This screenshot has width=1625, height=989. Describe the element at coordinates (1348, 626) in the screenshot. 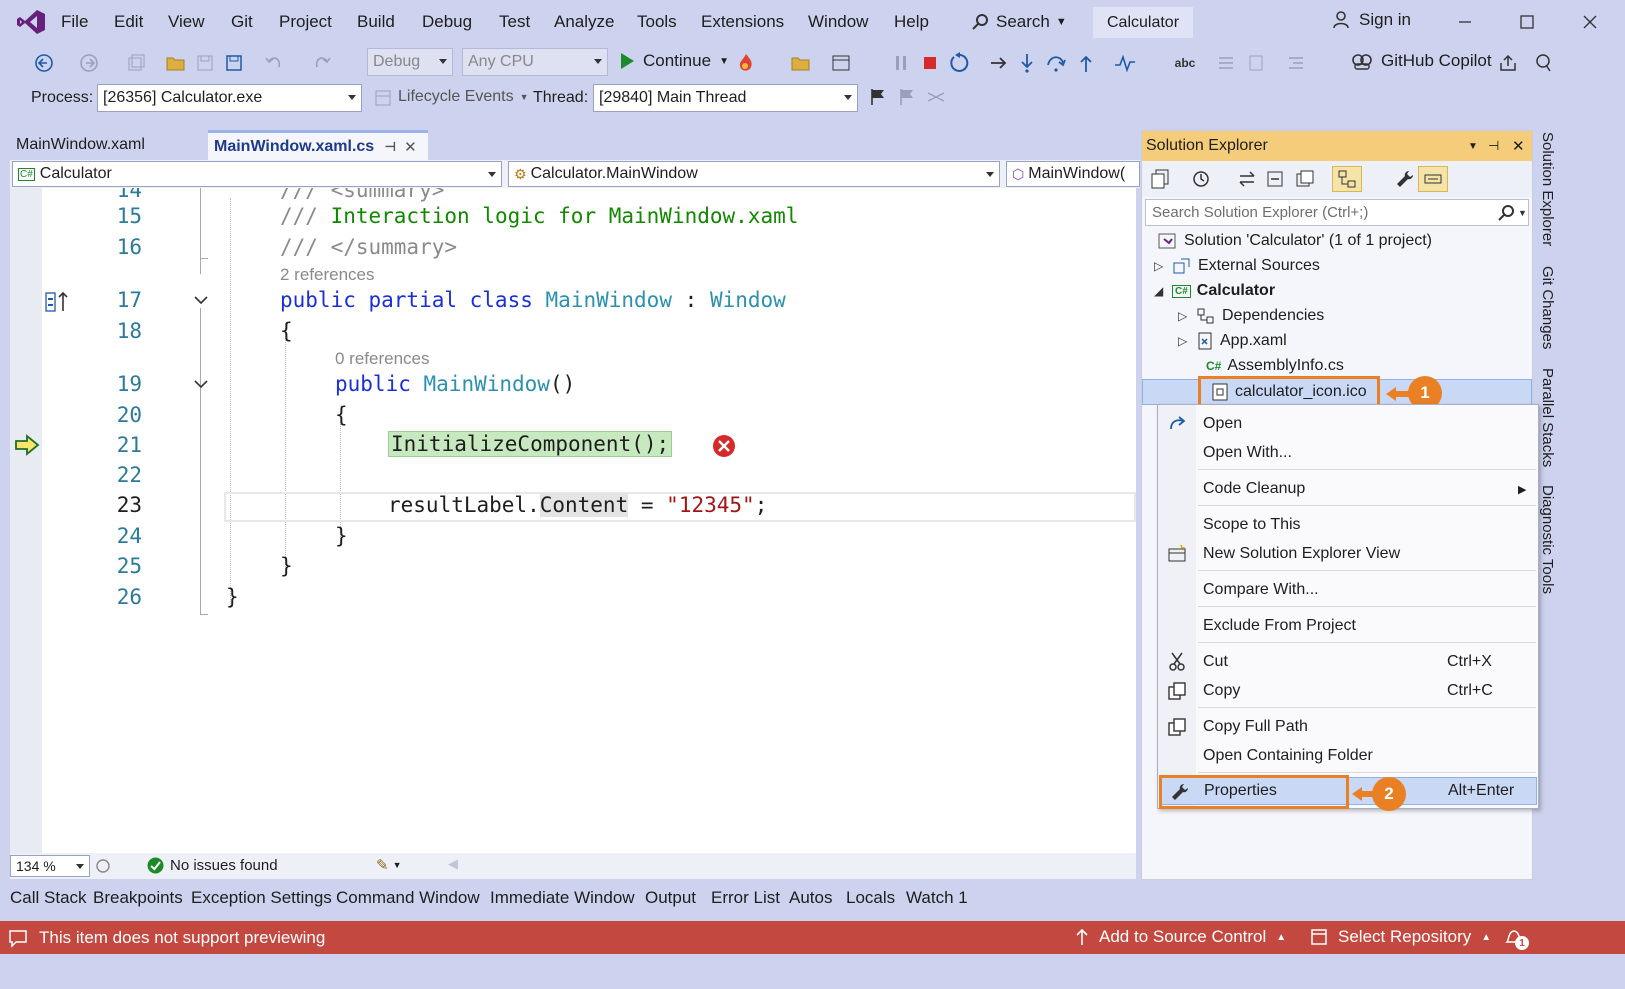

I see `menu-item-exclude-from-project: Exclude From Project` at that location.